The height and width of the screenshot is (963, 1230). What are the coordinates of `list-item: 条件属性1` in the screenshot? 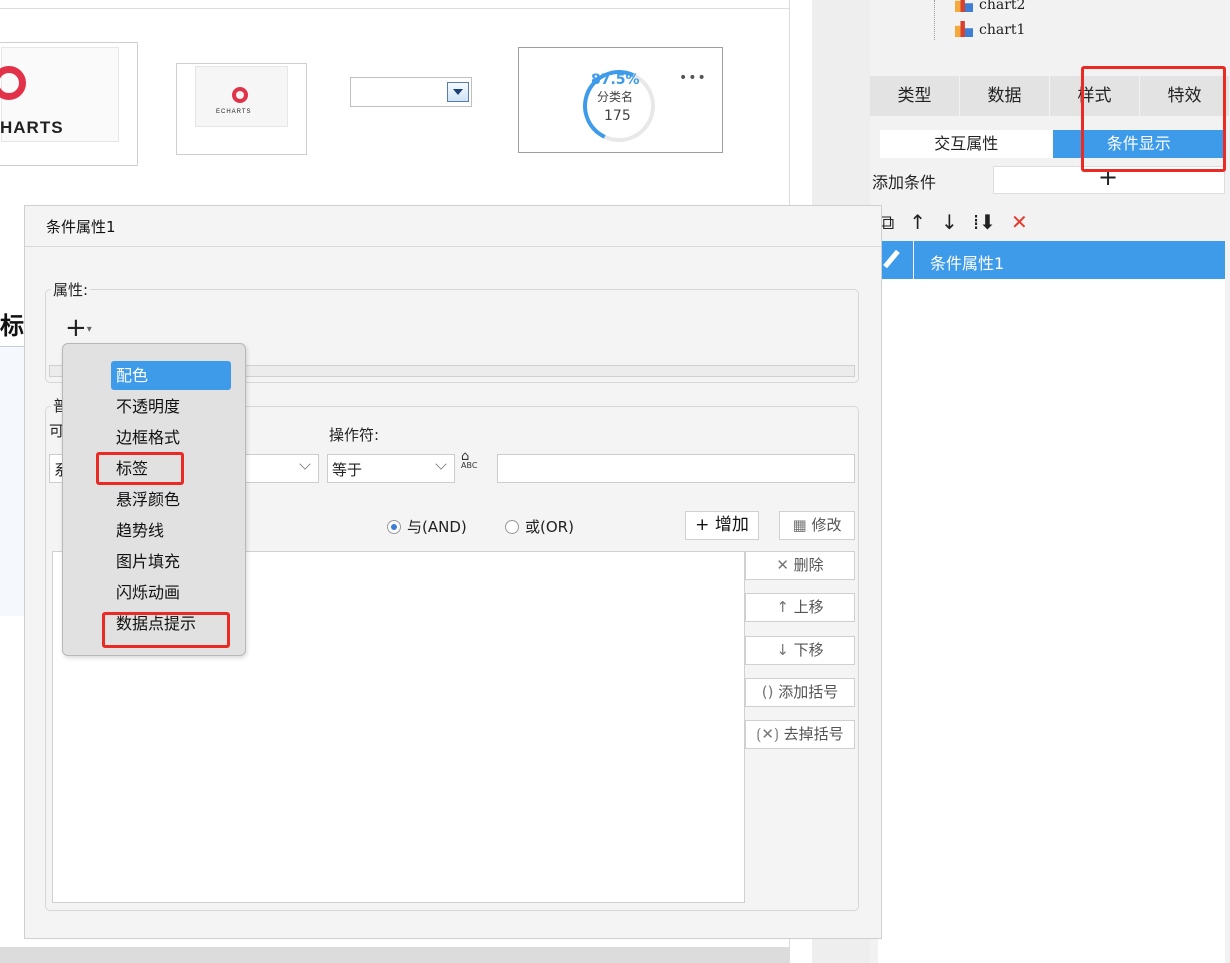 It's located at (1051, 260).